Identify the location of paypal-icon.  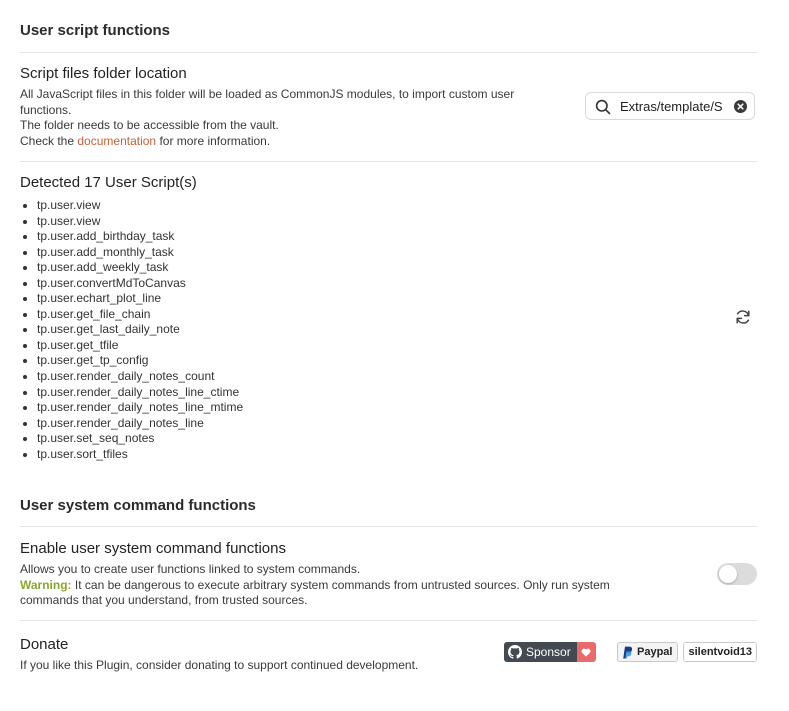
(628, 652).